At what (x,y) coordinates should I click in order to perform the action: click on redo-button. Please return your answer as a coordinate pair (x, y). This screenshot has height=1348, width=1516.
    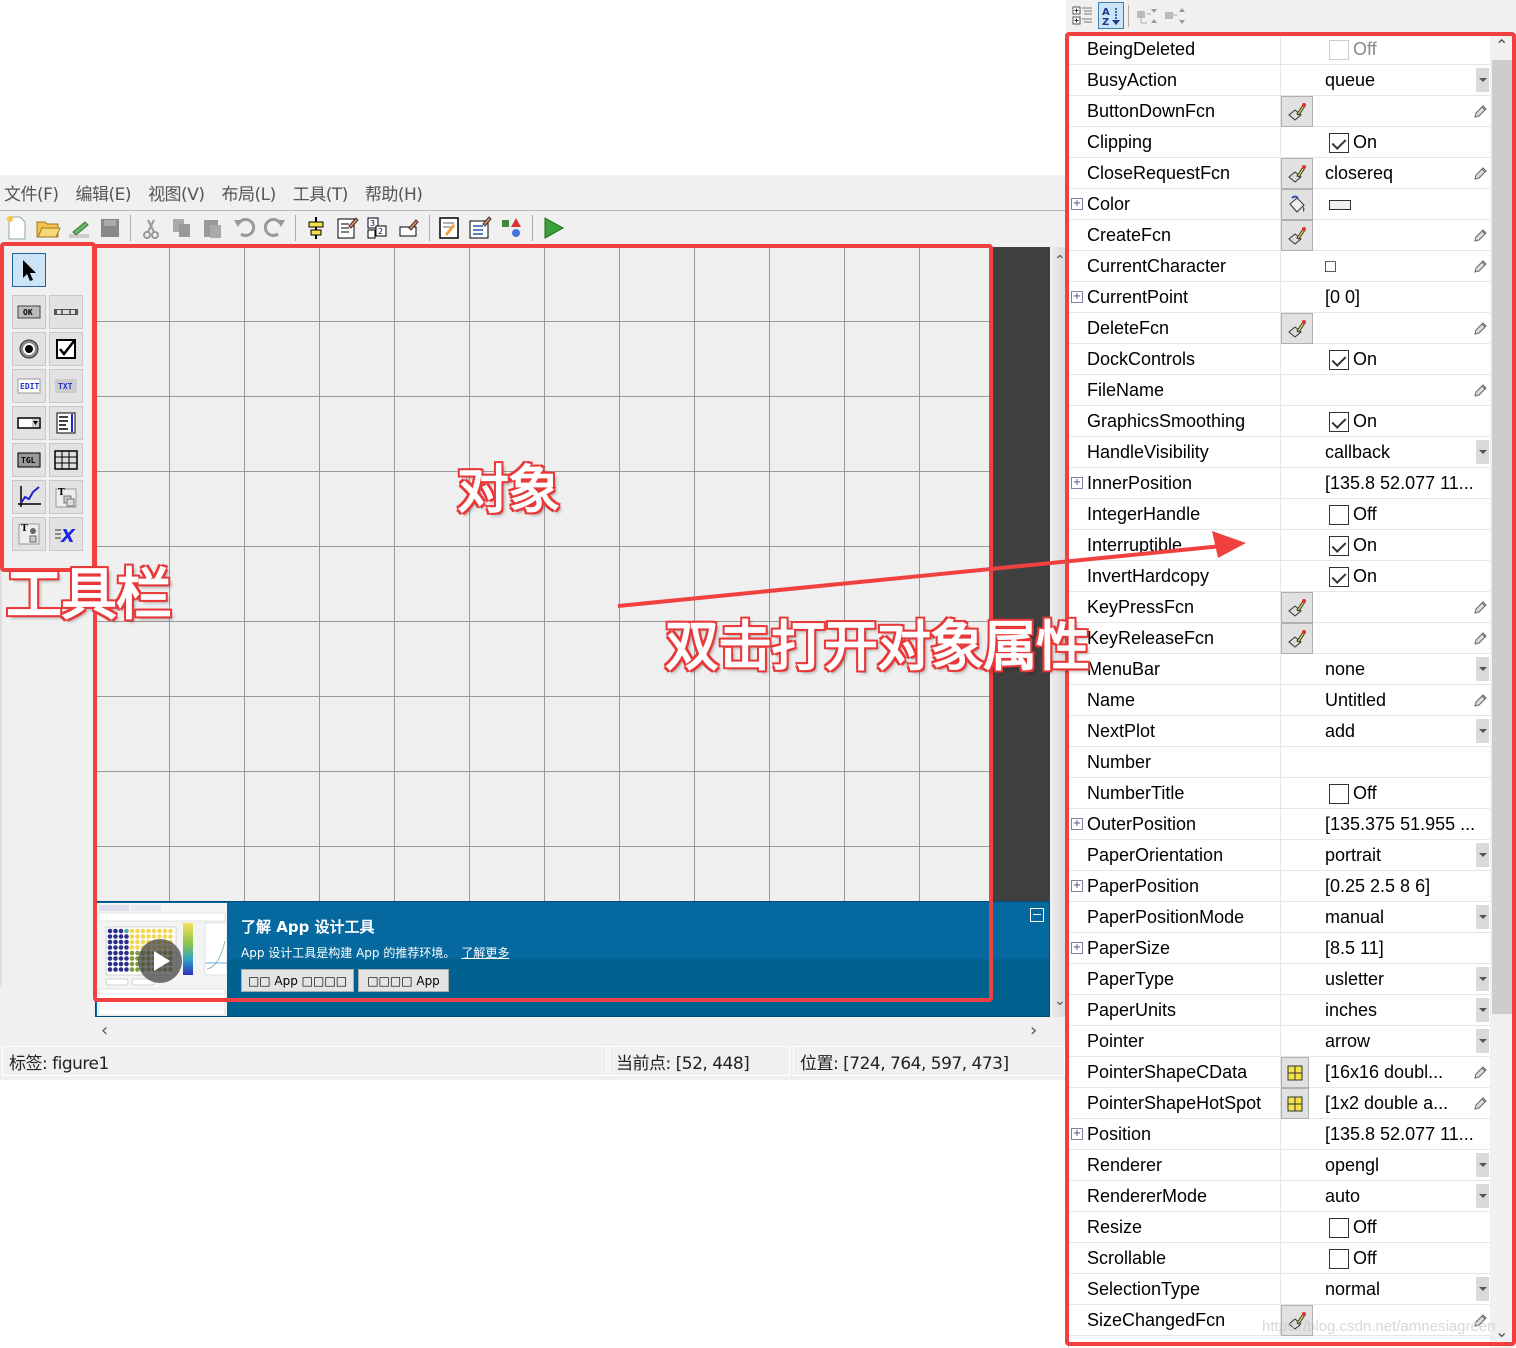
    Looking at the image, I should click on (275, 228).